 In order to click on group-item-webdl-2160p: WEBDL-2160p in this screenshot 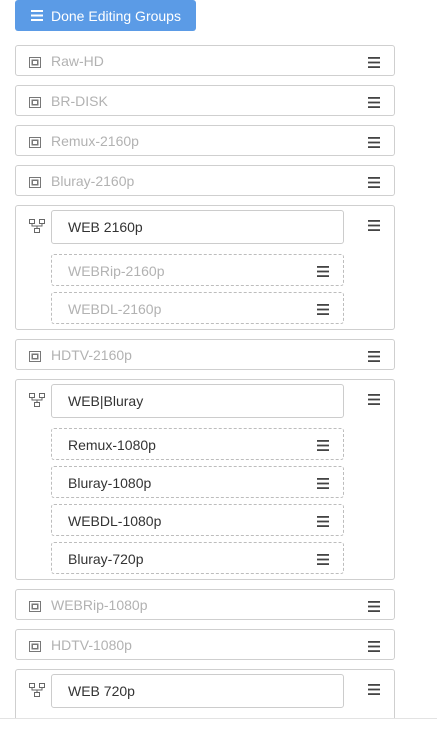, I will do `click(197, 308)`.